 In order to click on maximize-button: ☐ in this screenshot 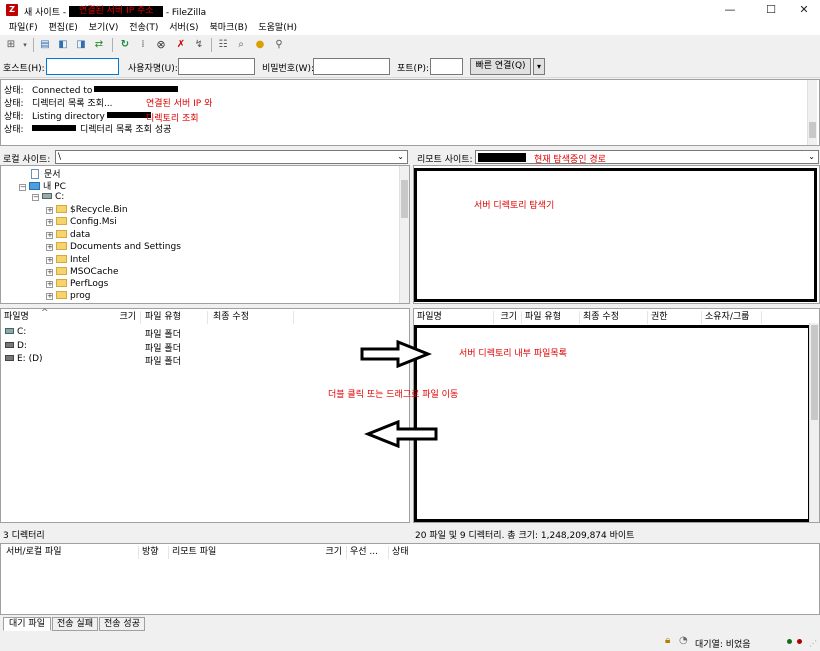, I will do `click(771, 10)`.